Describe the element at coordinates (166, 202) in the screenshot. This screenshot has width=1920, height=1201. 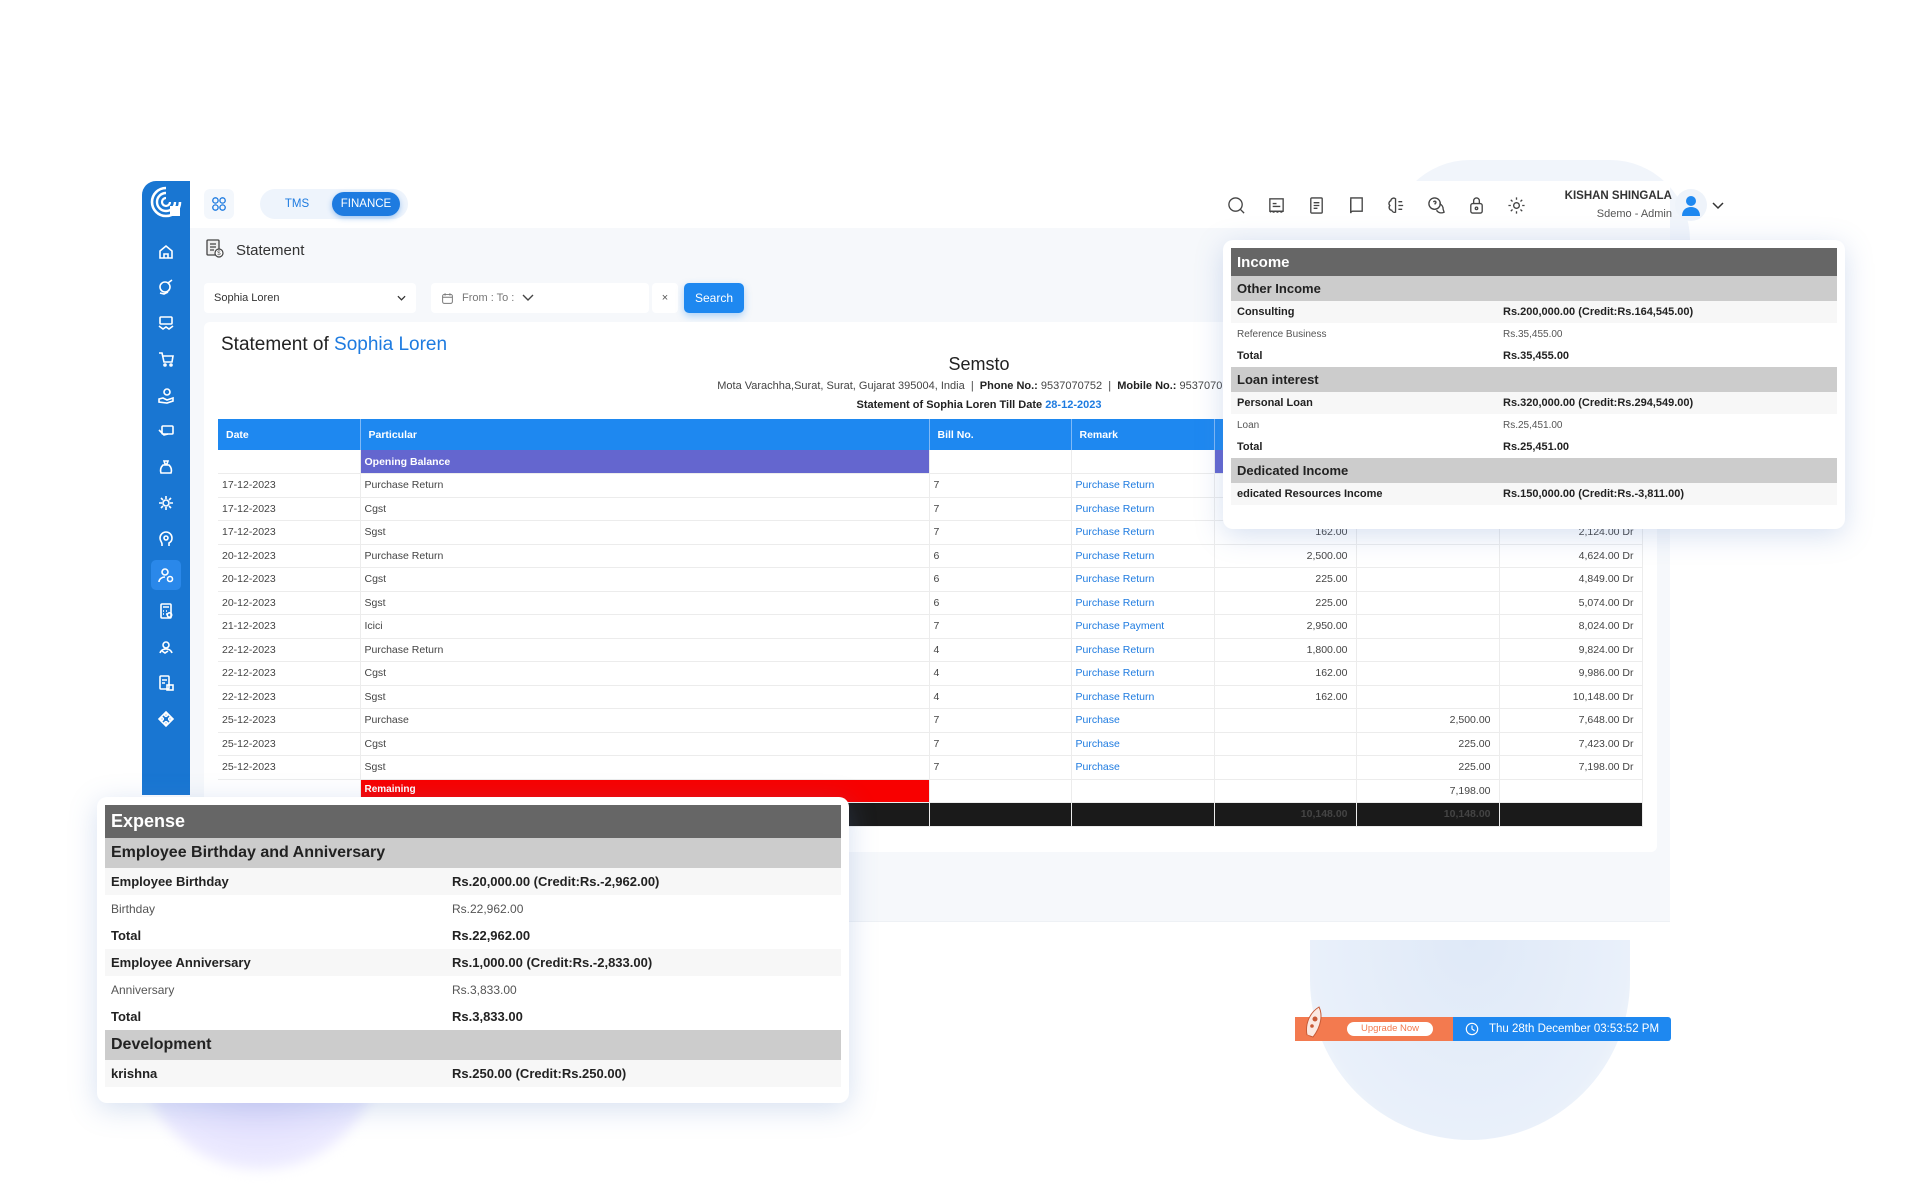
I see `app-logo` at that location.